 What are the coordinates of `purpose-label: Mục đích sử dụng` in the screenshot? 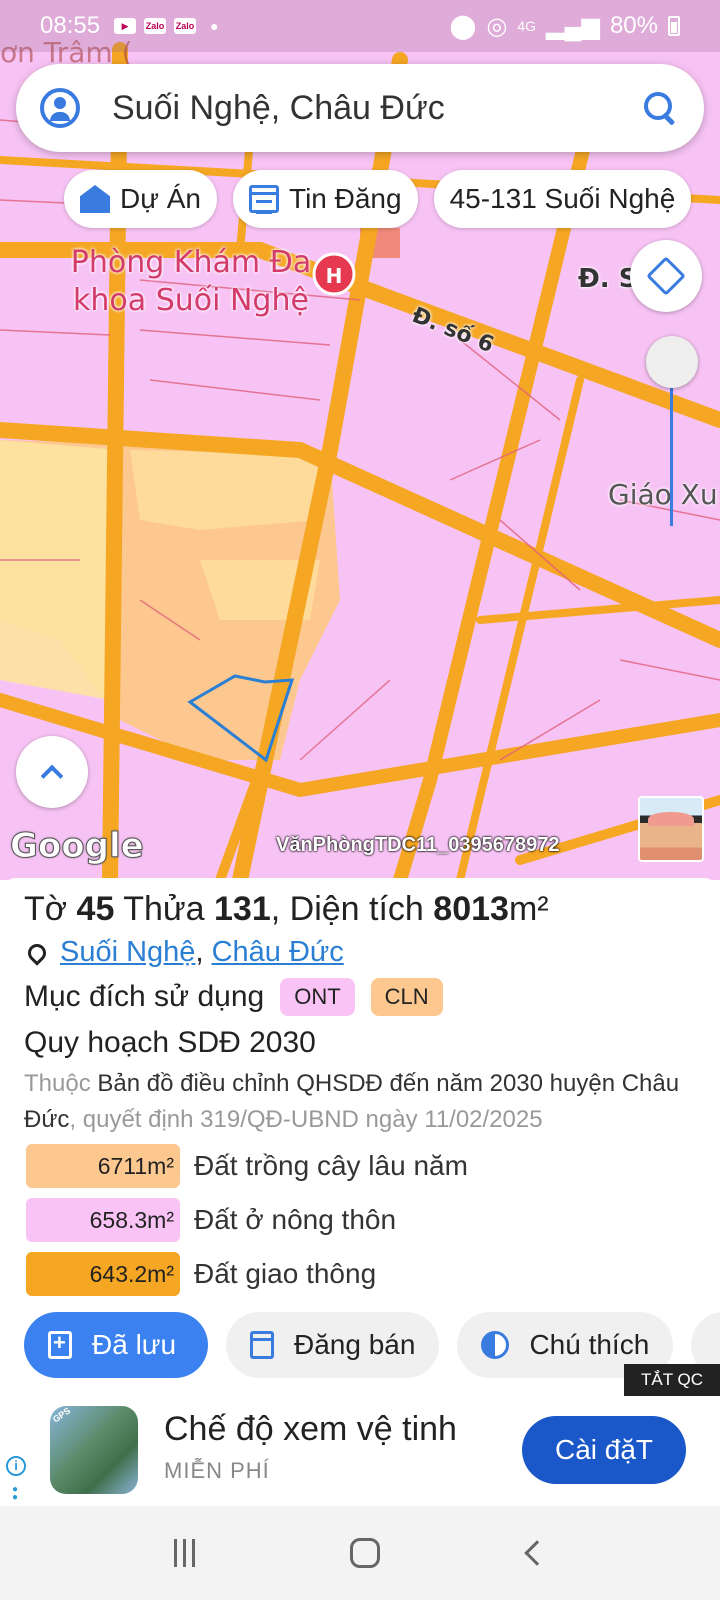 It's located at (144, 996).